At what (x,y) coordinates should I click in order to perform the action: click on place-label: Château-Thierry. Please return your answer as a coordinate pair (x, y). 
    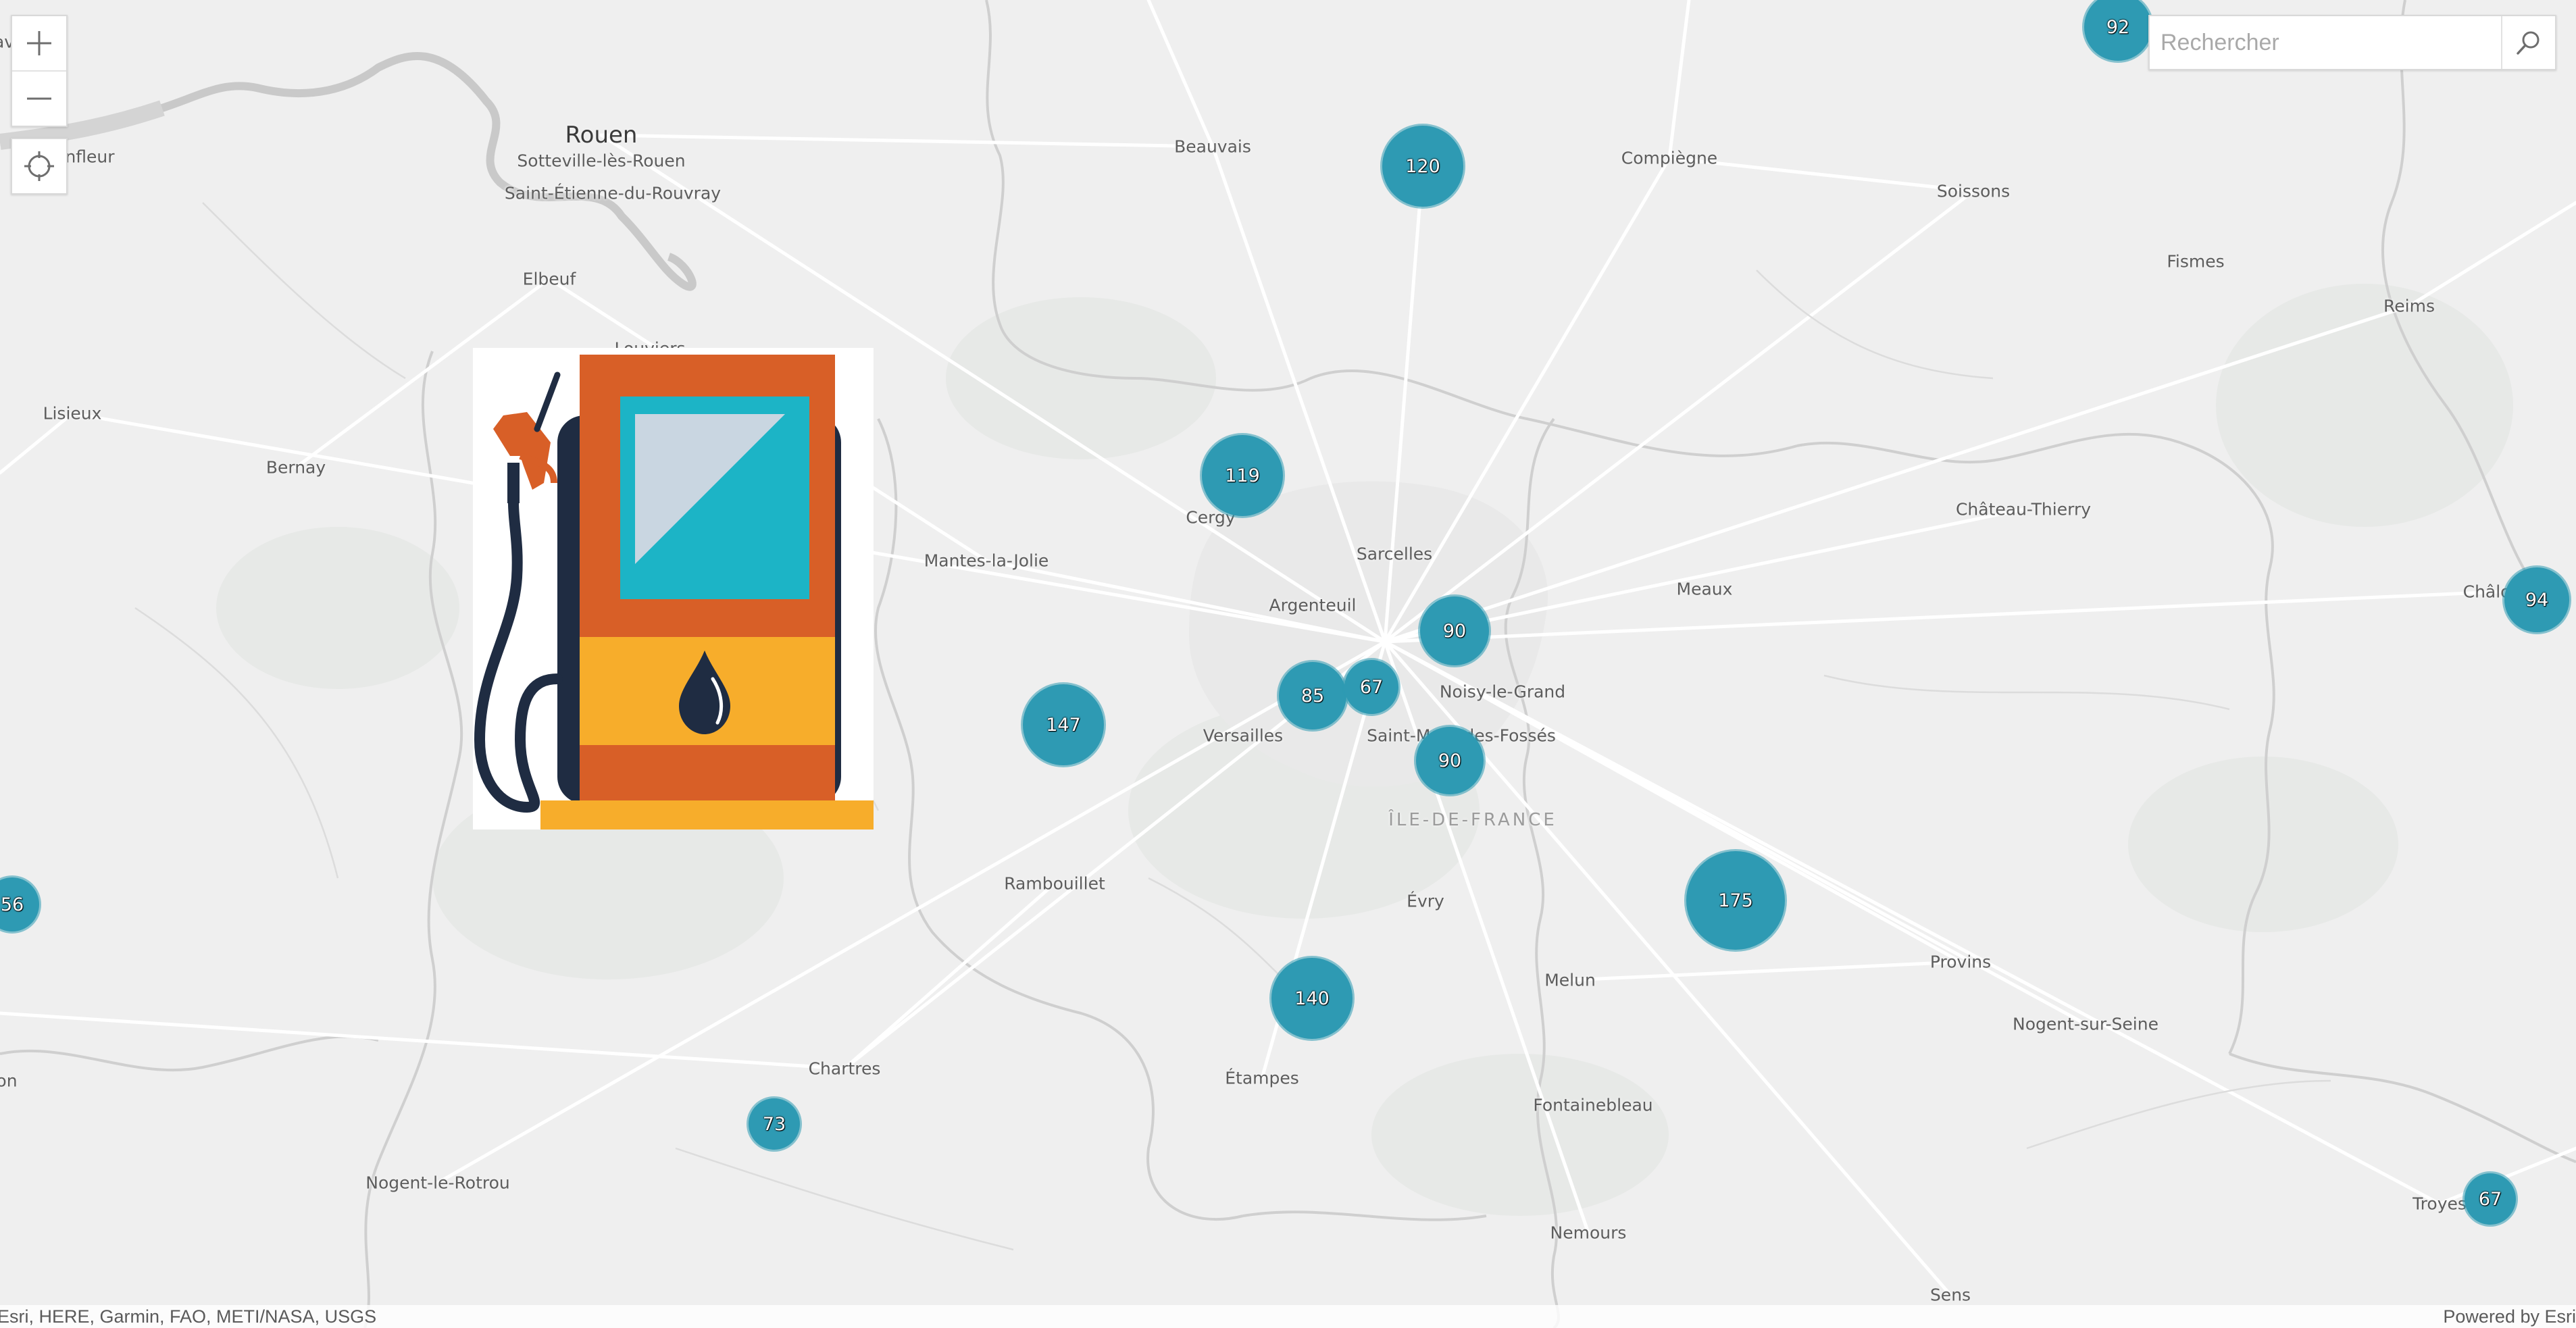
    Looking at the image, I should click on (2023, 509).